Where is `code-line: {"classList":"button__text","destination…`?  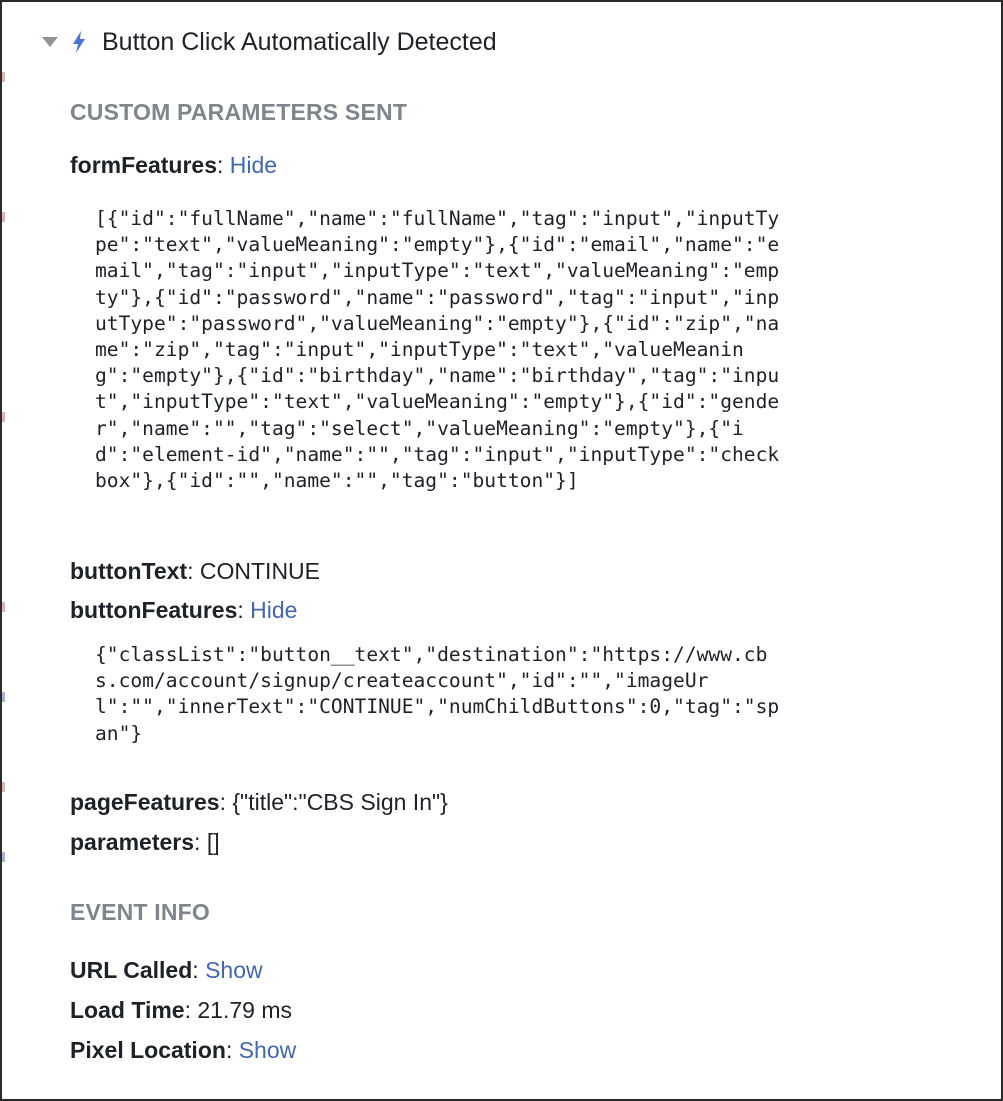
code-line: {"classList":"button__text","destination… is located at coordinates (431, 654).